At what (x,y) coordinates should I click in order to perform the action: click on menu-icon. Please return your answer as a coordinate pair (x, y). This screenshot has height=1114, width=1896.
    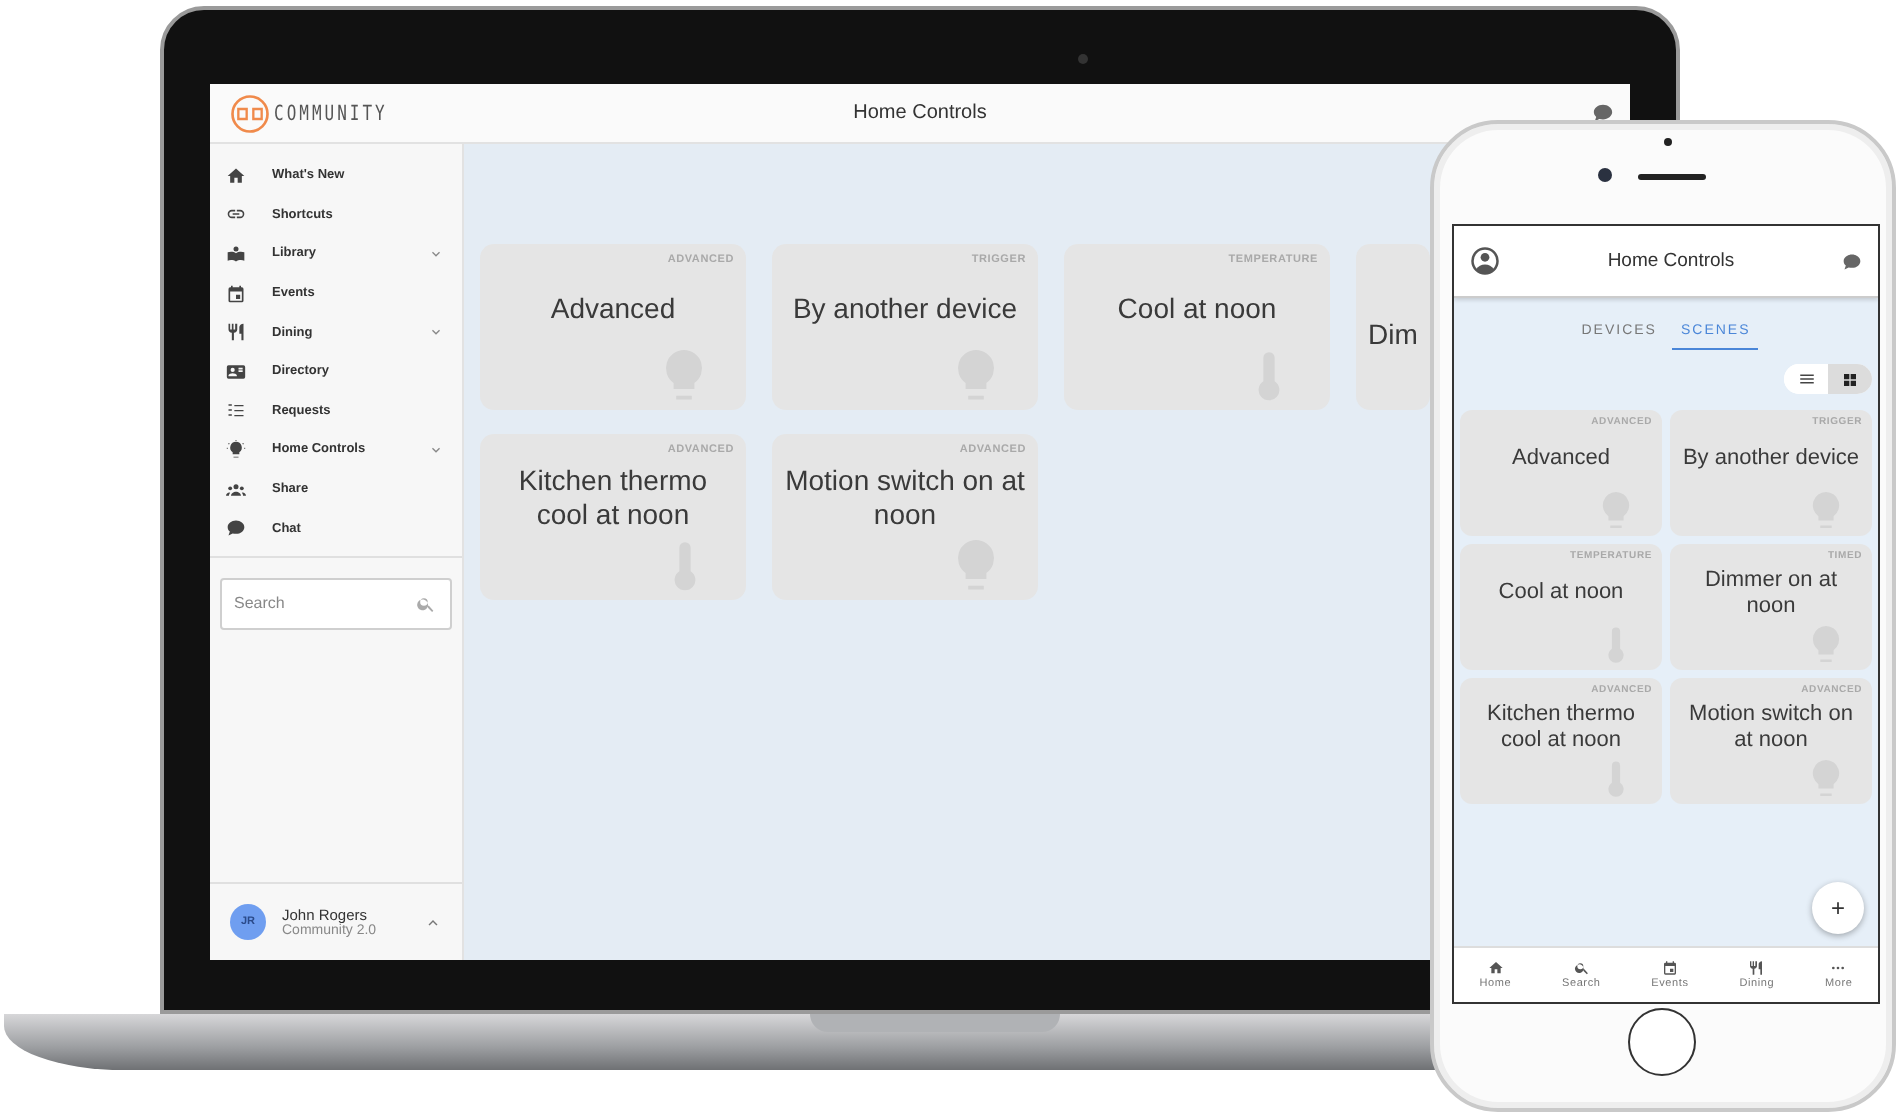
    Looking at the image, I should click on (1806, 379).